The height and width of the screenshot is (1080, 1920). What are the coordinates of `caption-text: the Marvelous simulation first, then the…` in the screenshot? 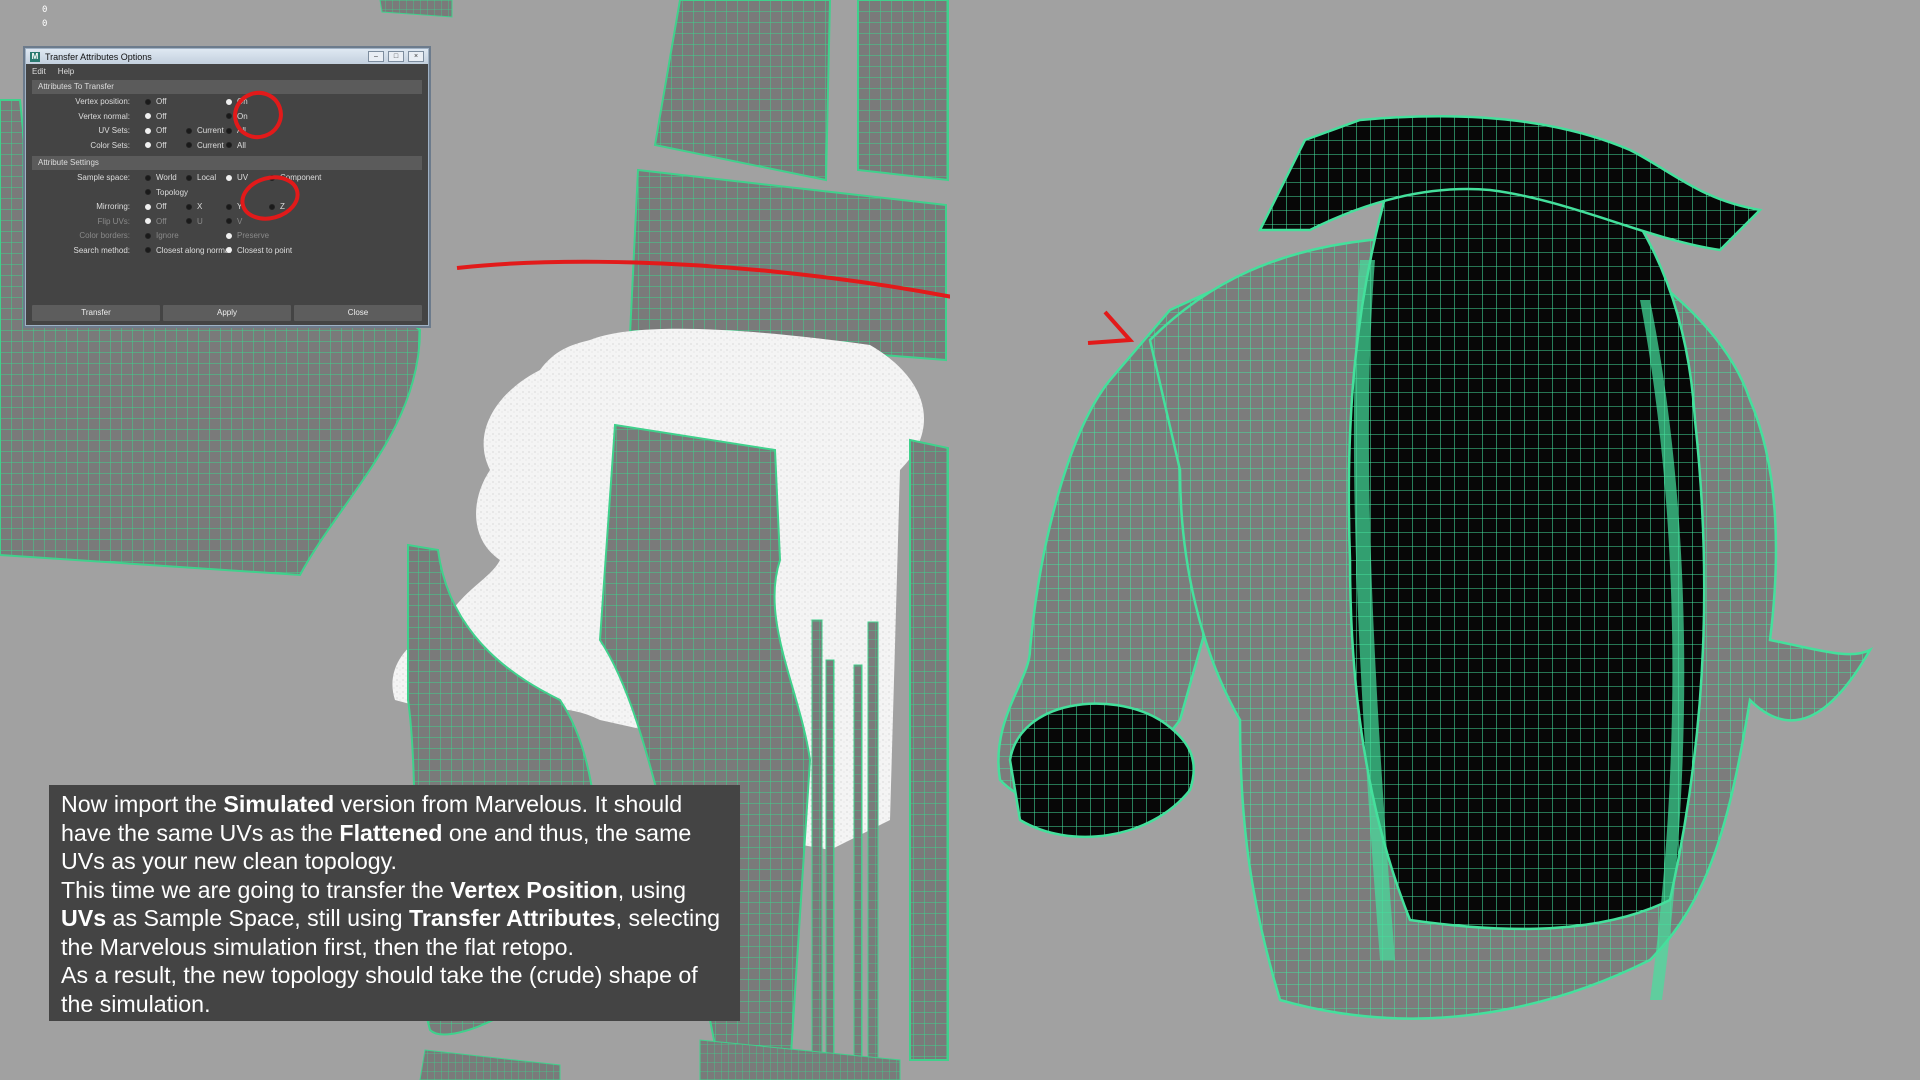 It's located at (317, 946).